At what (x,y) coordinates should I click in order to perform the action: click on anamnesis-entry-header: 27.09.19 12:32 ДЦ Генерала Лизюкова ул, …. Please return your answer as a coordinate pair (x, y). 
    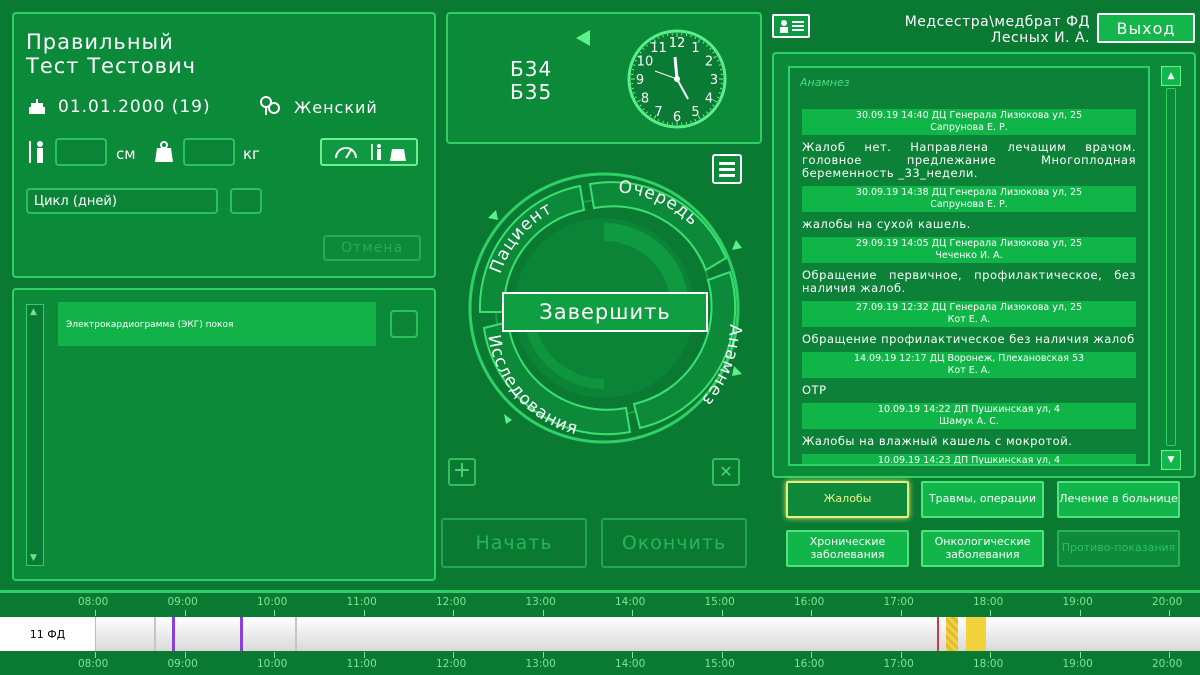
    Looking at the image, I should click on (969, 314).